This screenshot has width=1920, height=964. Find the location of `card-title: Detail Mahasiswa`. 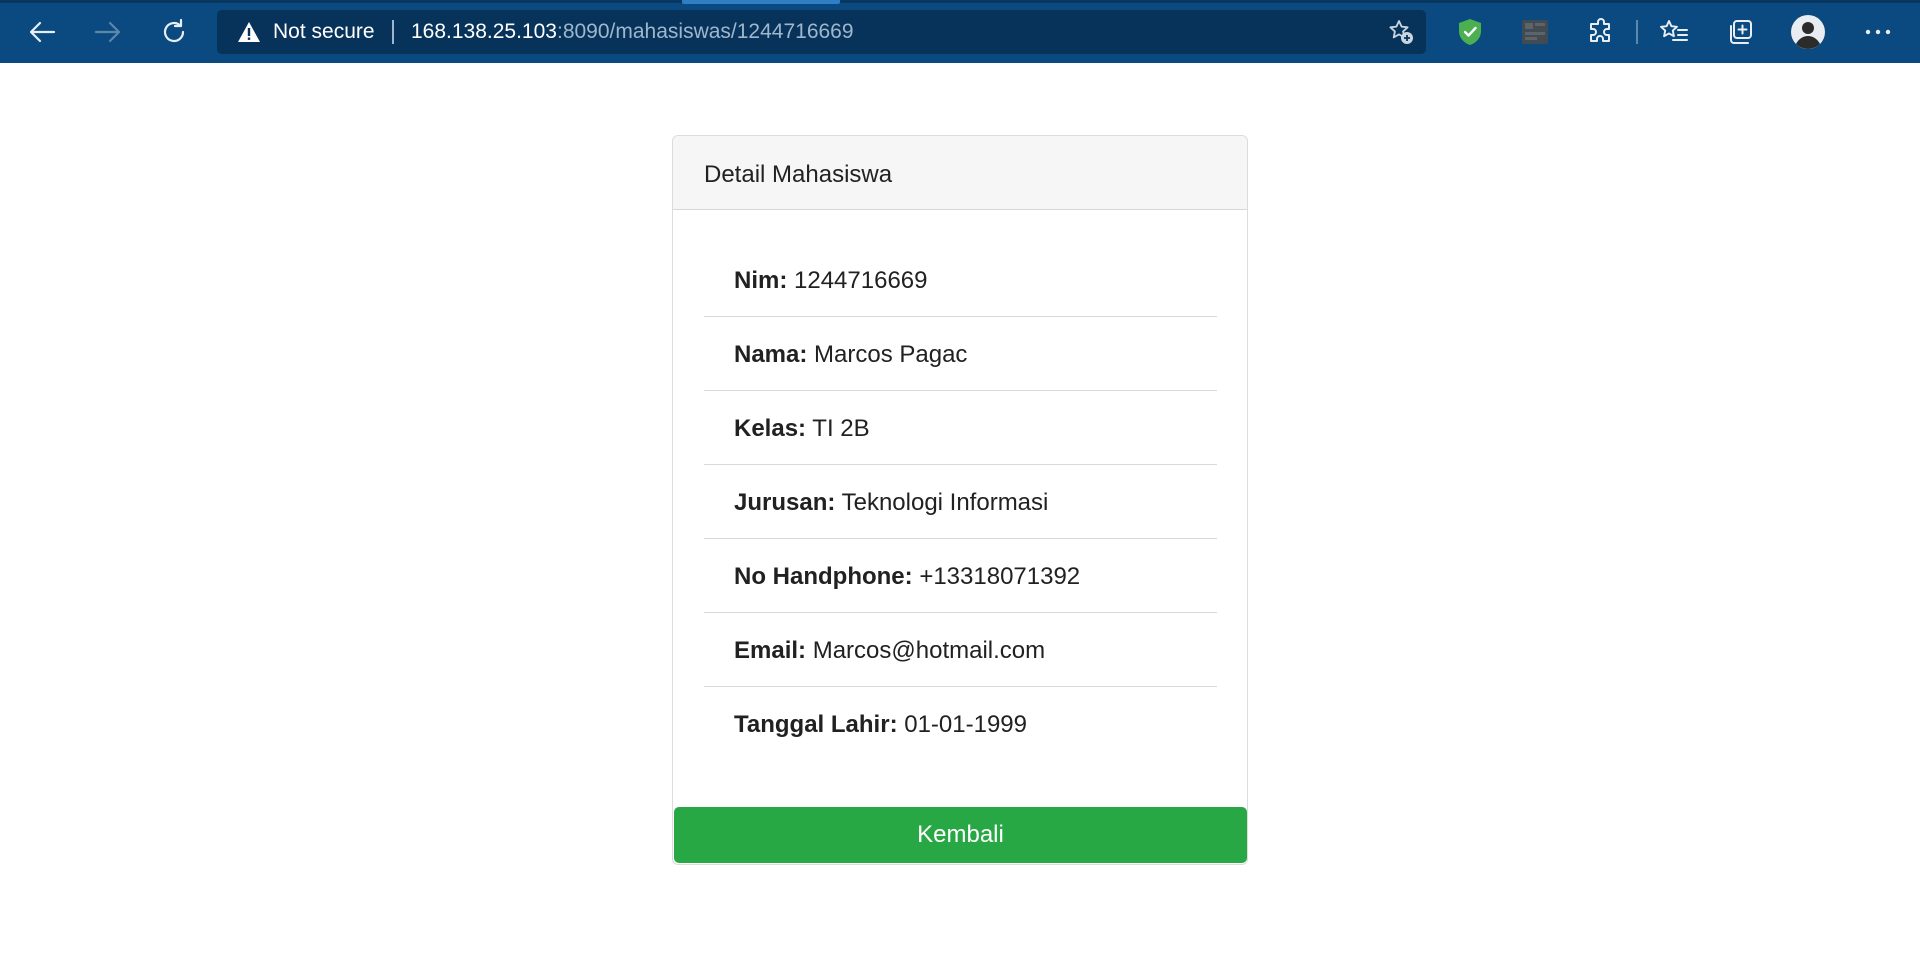

card-title: Detail Mahasiswa is located at coordinates (798, 174).